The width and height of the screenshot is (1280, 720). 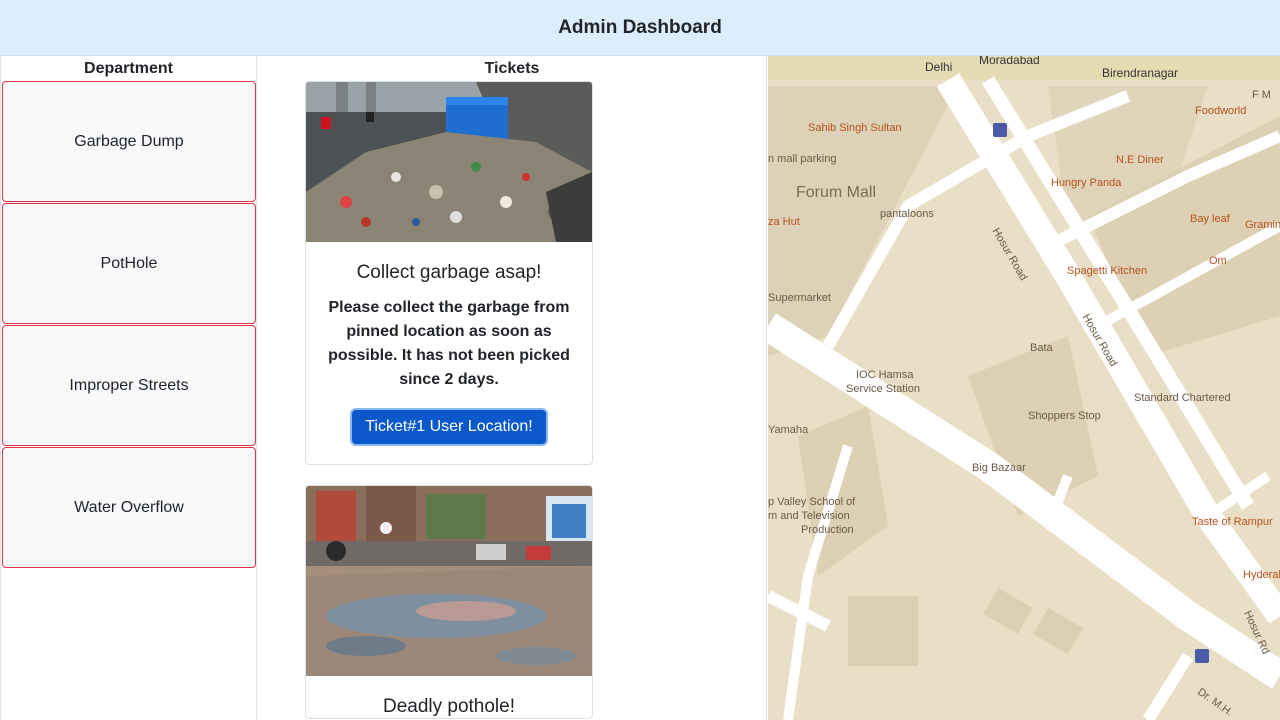 I want to click on ticket-title: Collect garbage asap!, so click(x=449, y=272).